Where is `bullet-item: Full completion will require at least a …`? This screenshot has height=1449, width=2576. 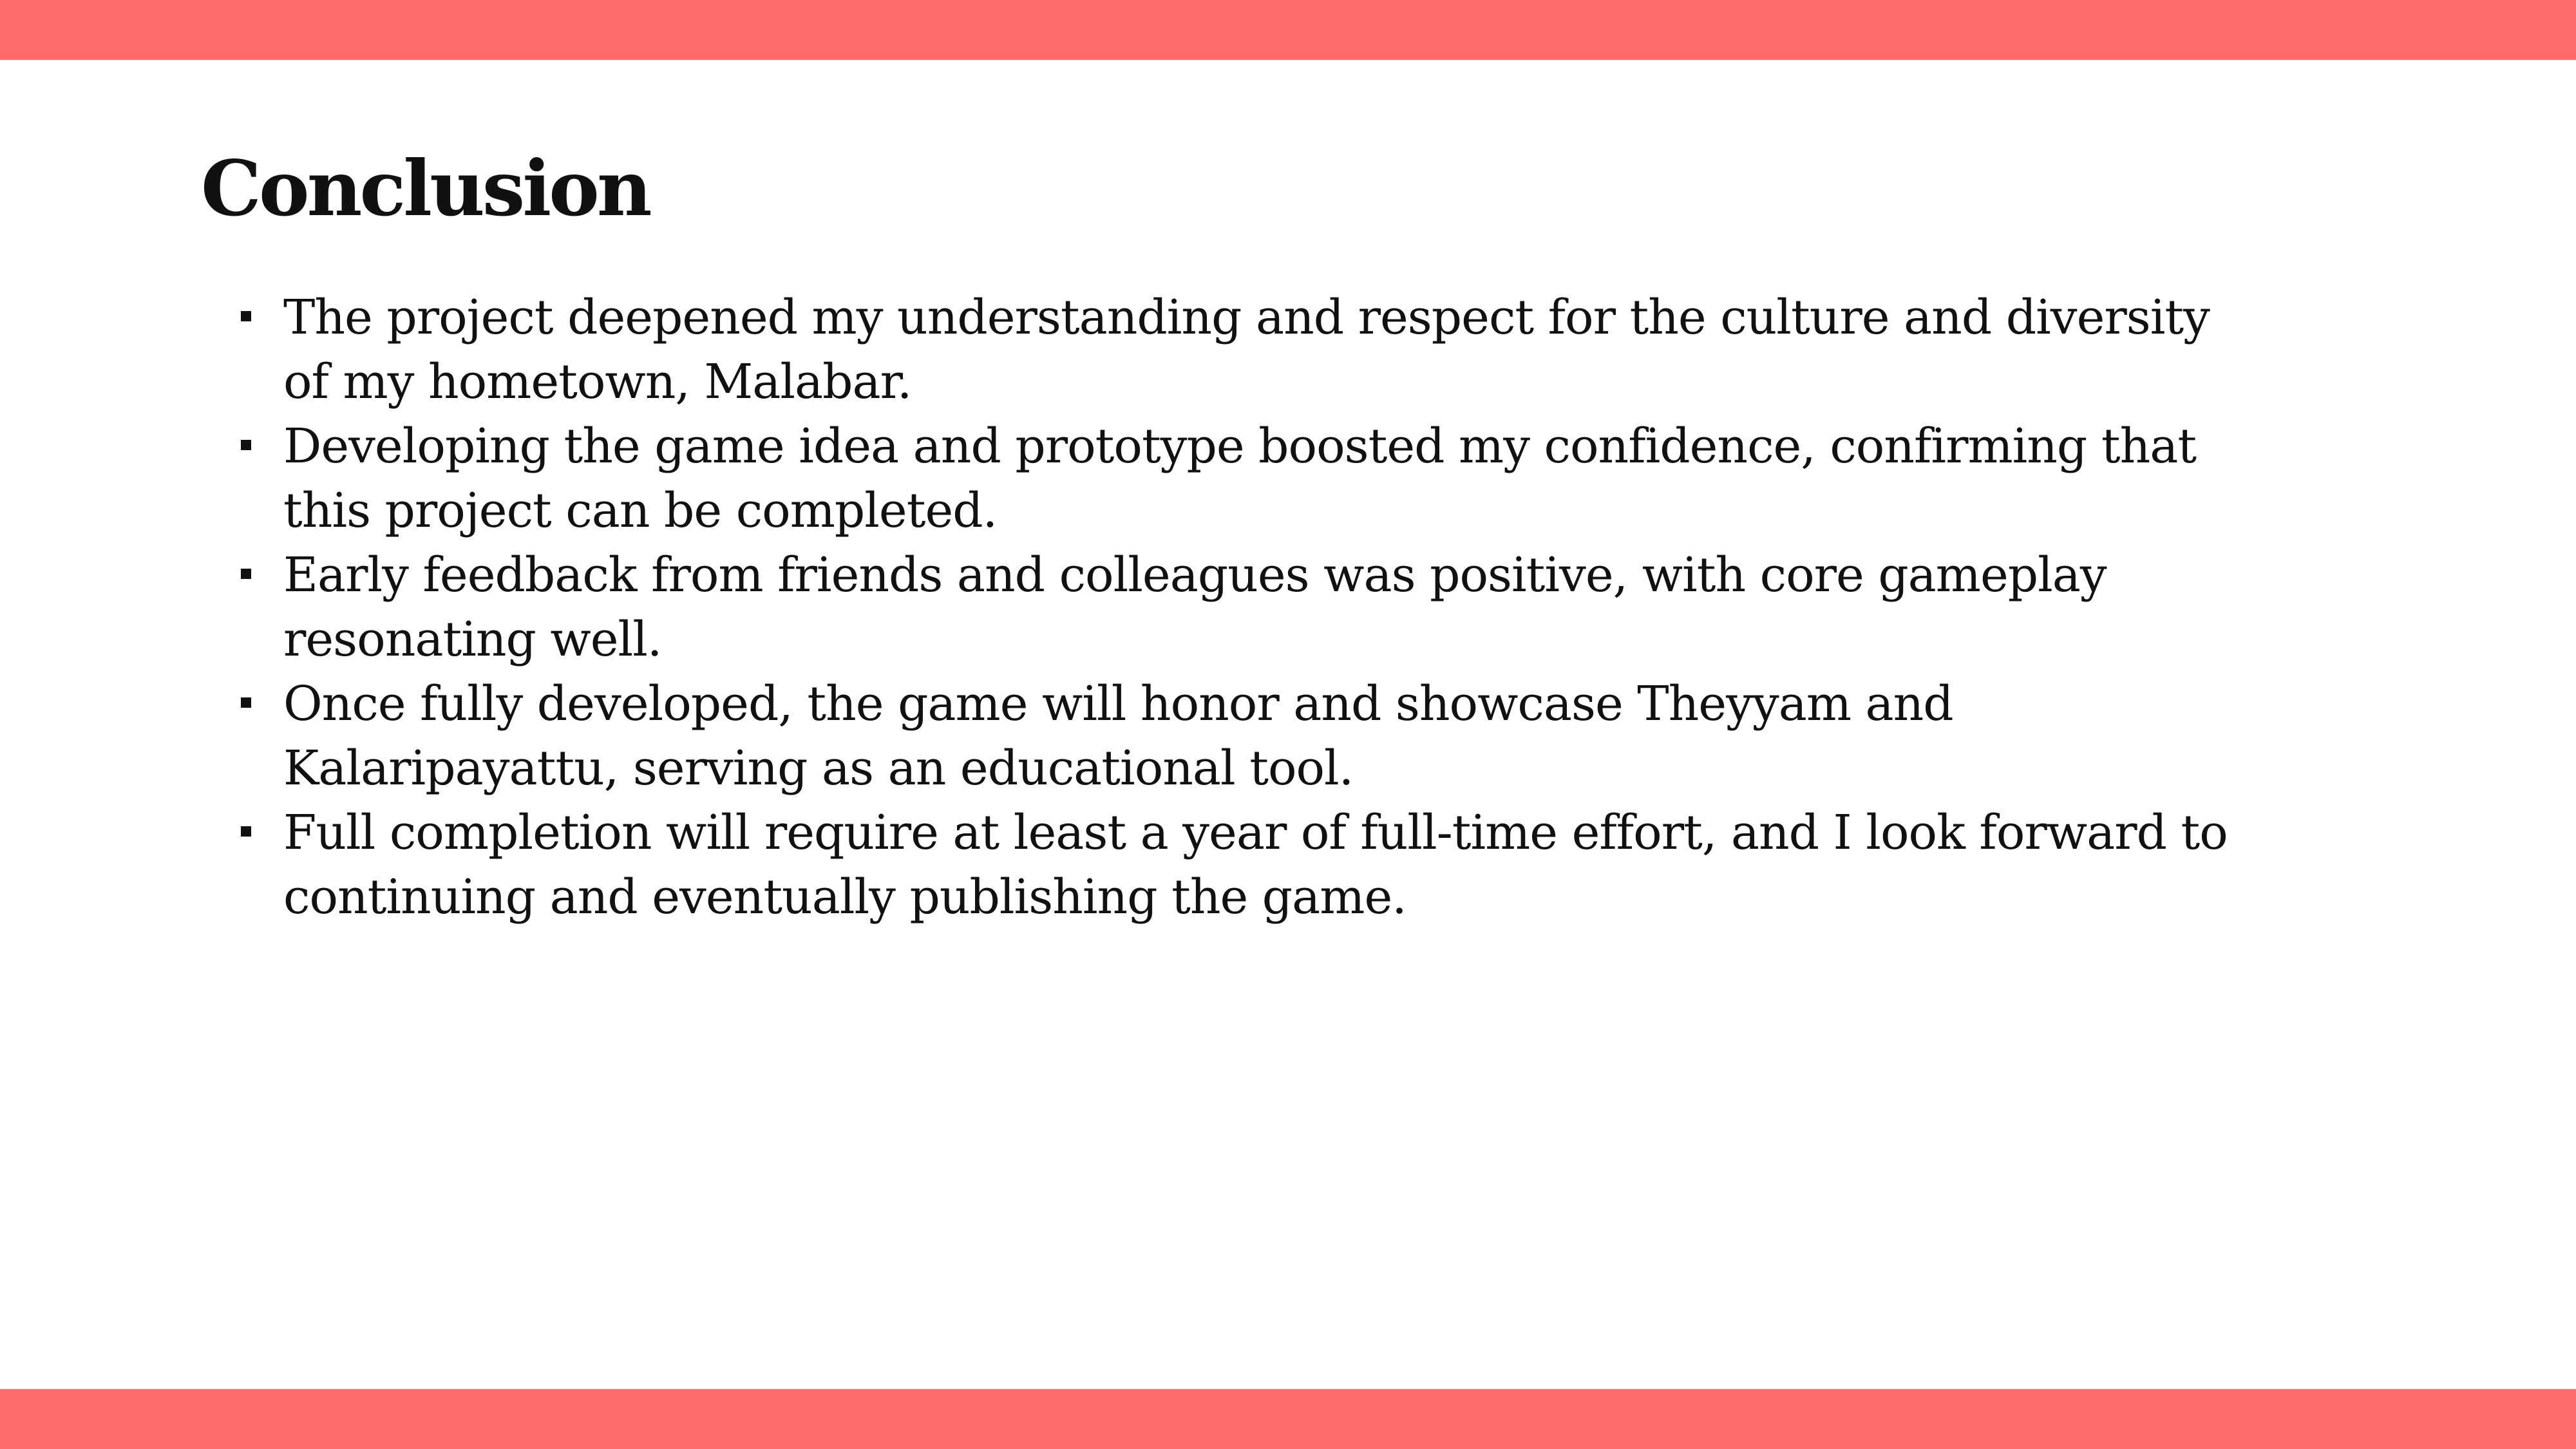
bullet-item: Full completion will require at least a … is located at coordinates (1241, 865).